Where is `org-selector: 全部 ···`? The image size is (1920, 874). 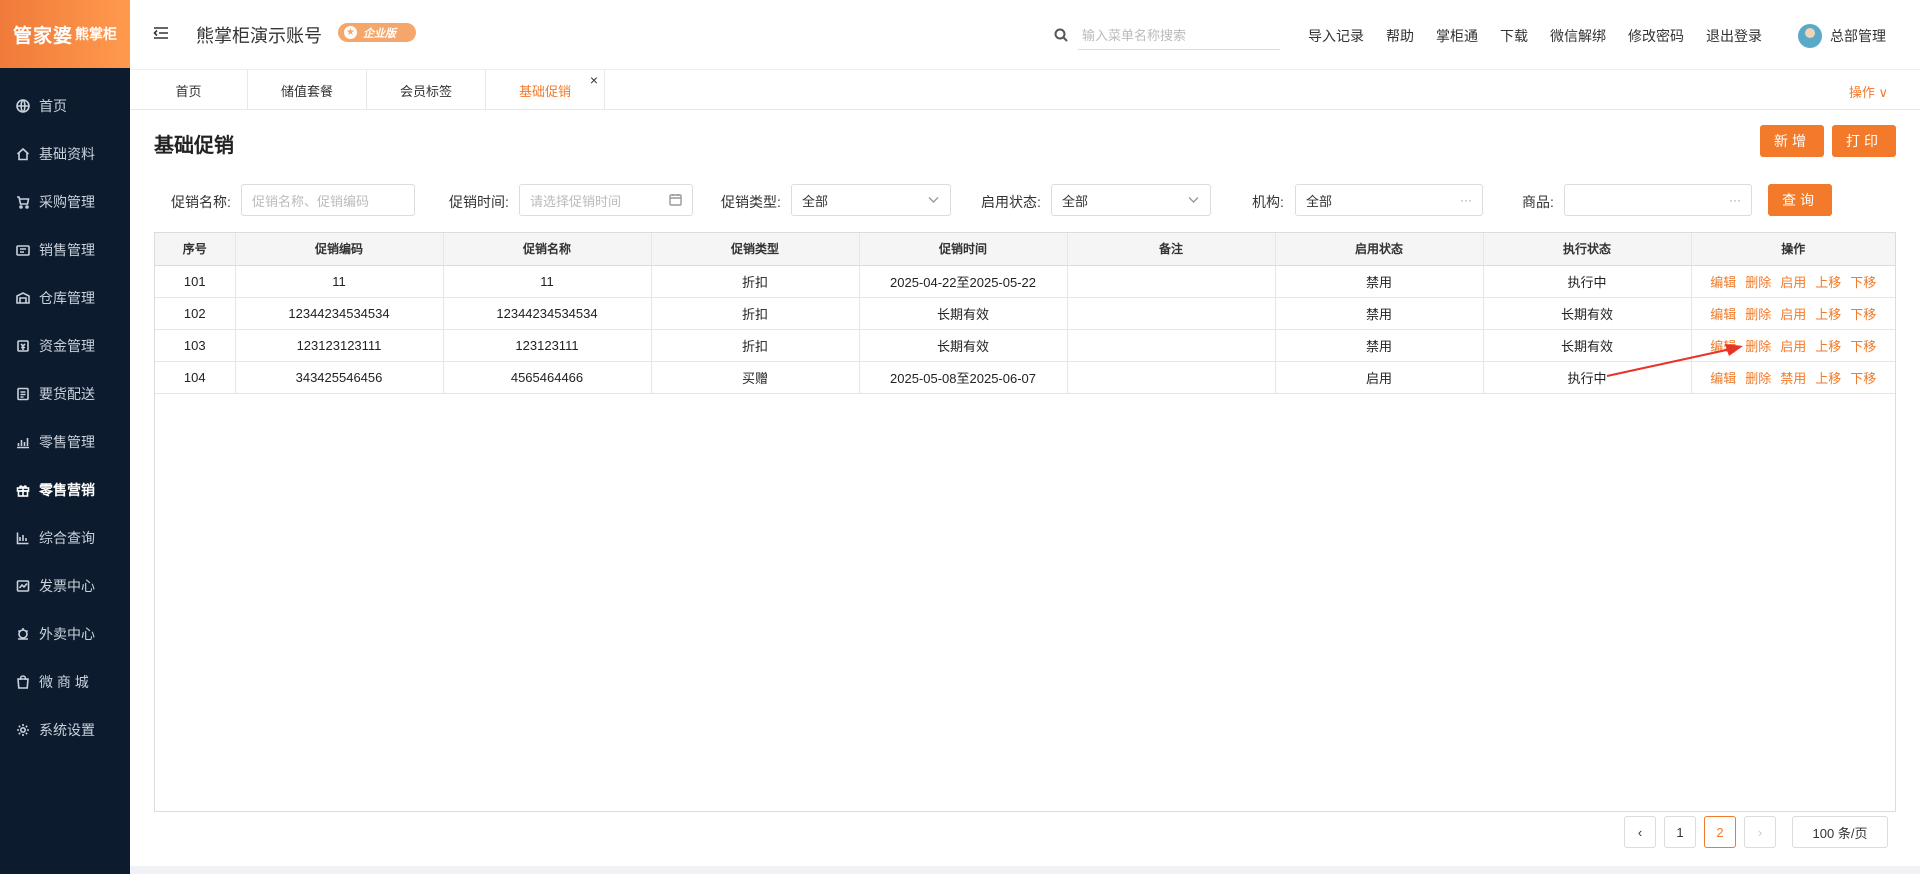
org-selector: 全部 ··· is located at coordinates (1389, 200).